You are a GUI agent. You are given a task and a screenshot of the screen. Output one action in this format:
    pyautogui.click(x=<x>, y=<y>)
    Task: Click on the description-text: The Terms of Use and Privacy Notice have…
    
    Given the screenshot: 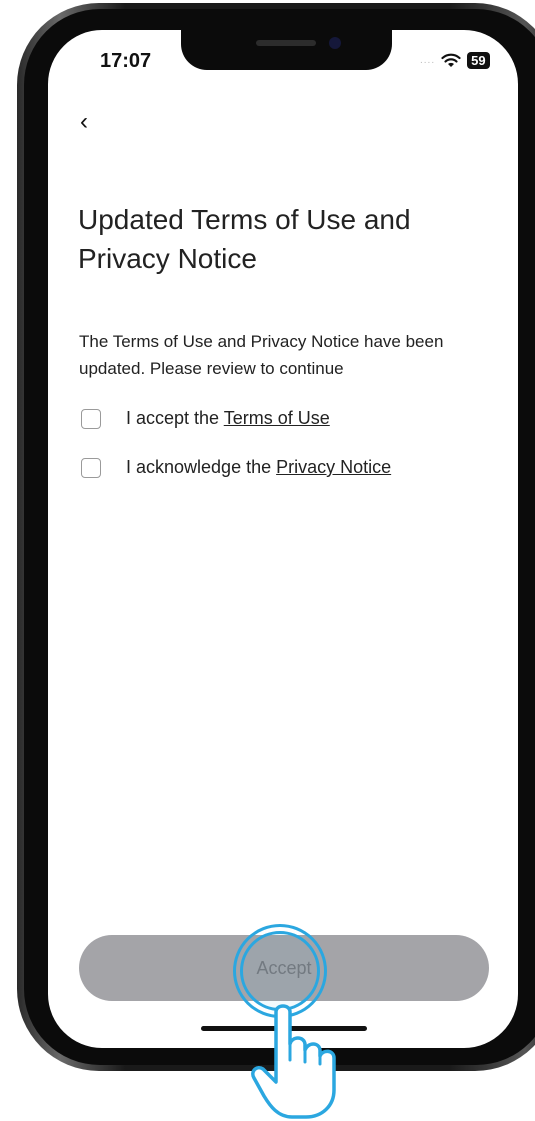 What is the action you would take?
    pyautogui.click(x=261, y=355)
    